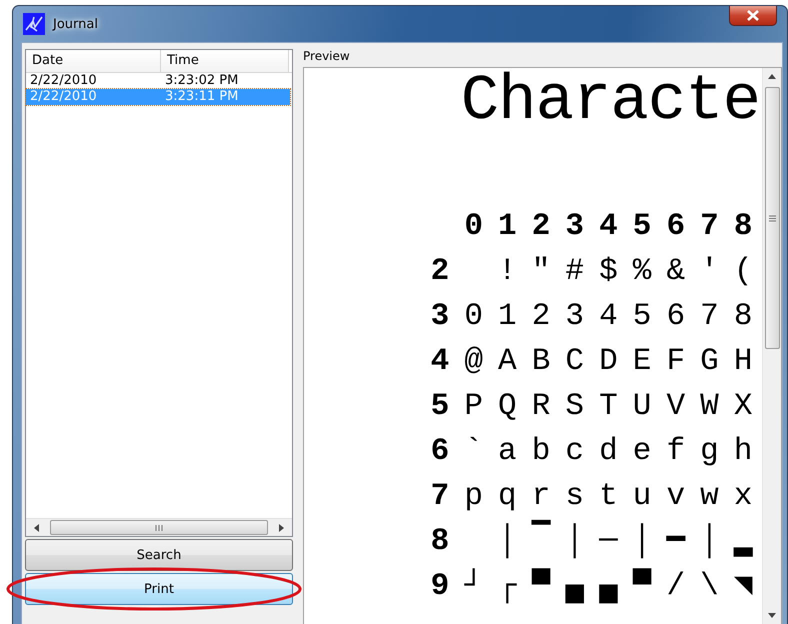  I want to click on action-button: Print, so click(159, 589).